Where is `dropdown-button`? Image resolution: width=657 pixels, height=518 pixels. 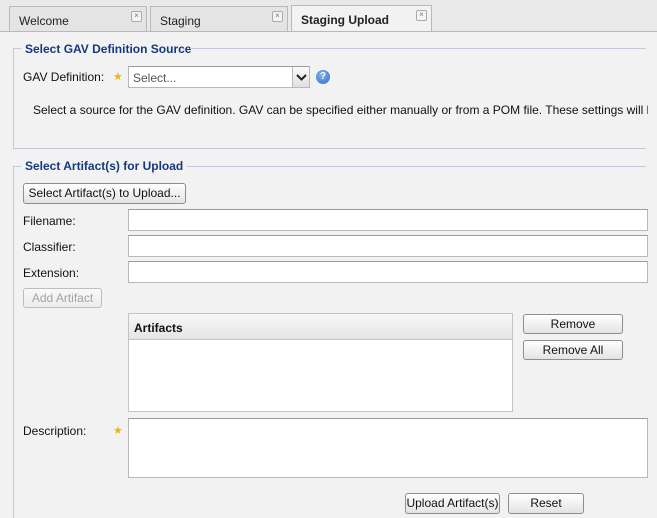
dropdown-button is located at coordinates (300, 77).